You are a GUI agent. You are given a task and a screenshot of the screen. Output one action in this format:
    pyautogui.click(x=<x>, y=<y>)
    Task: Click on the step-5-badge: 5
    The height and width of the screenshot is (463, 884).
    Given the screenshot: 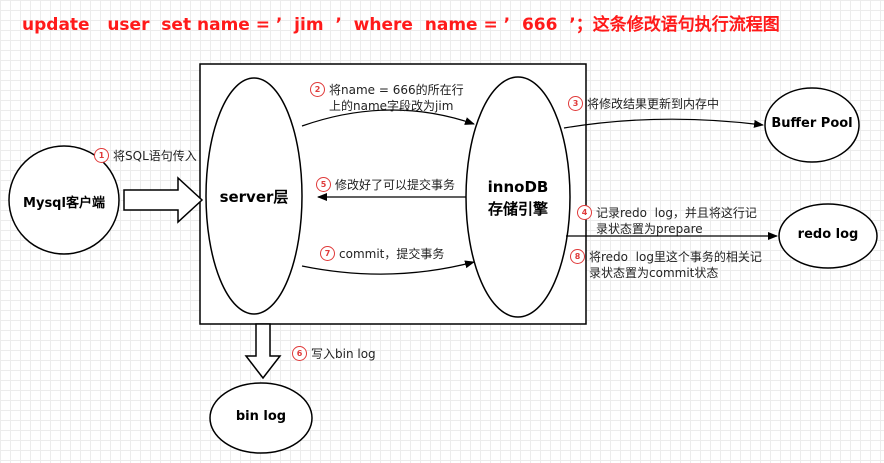 What is the action you would take?
    pyautogui.click(x=323, y=184)
    